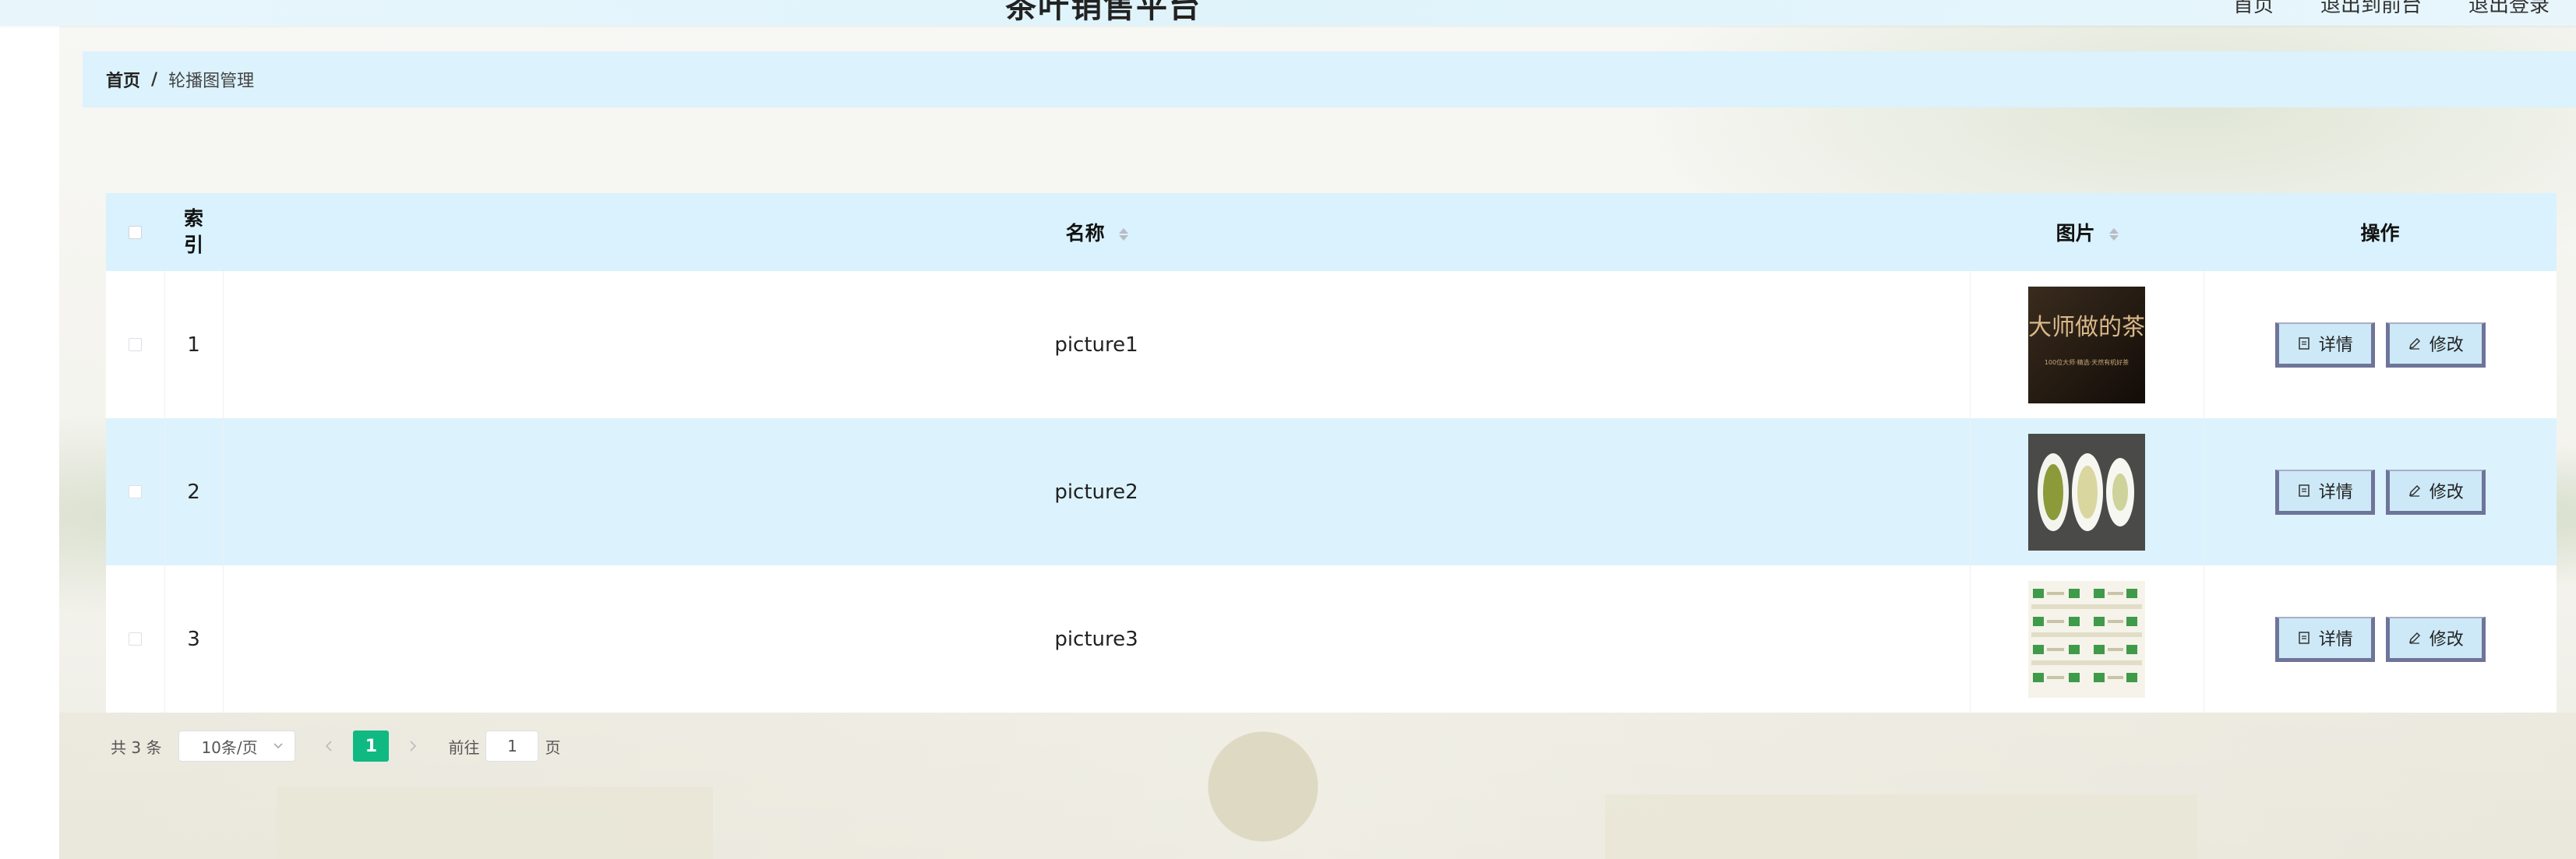  Describe the element at coordinates (1288, 13) in the screenshot. I see `top-header: 茶叶销售平台 首页 退出到前台 退出登录` at that location.